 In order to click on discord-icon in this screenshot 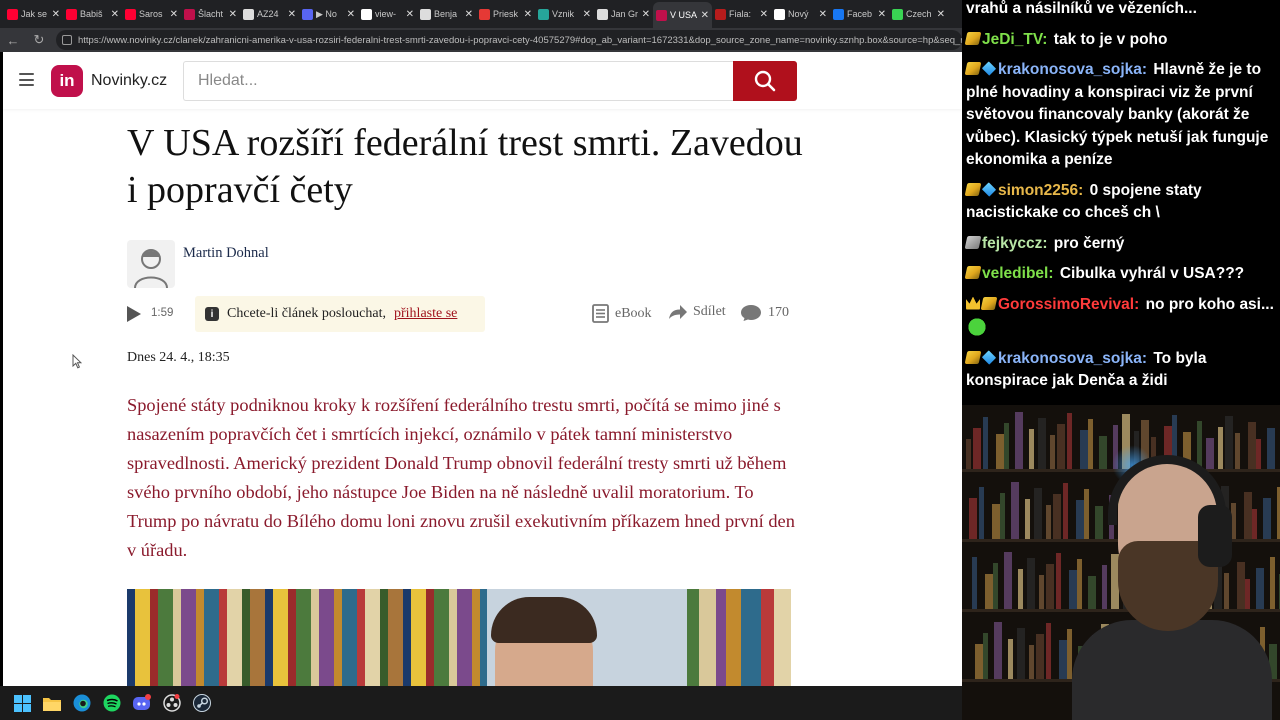, I will do `click(142, 703)`.